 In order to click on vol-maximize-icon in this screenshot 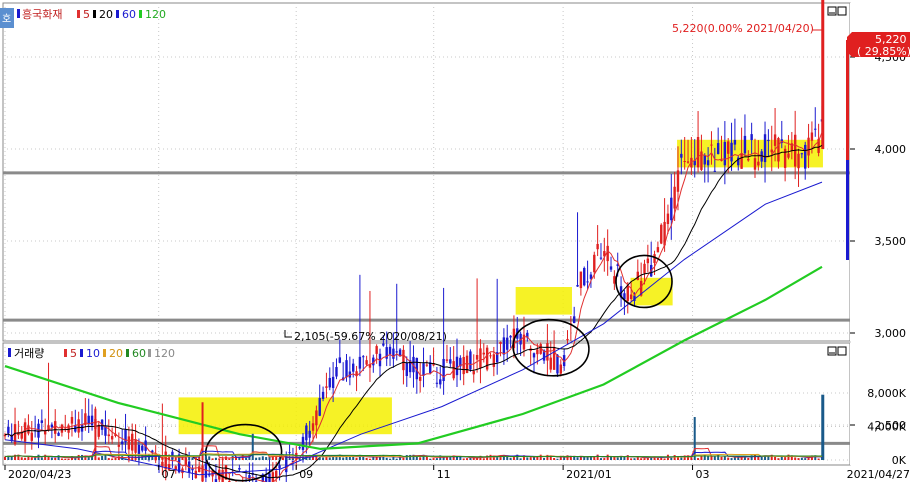, I will do `click(842, 351)`.